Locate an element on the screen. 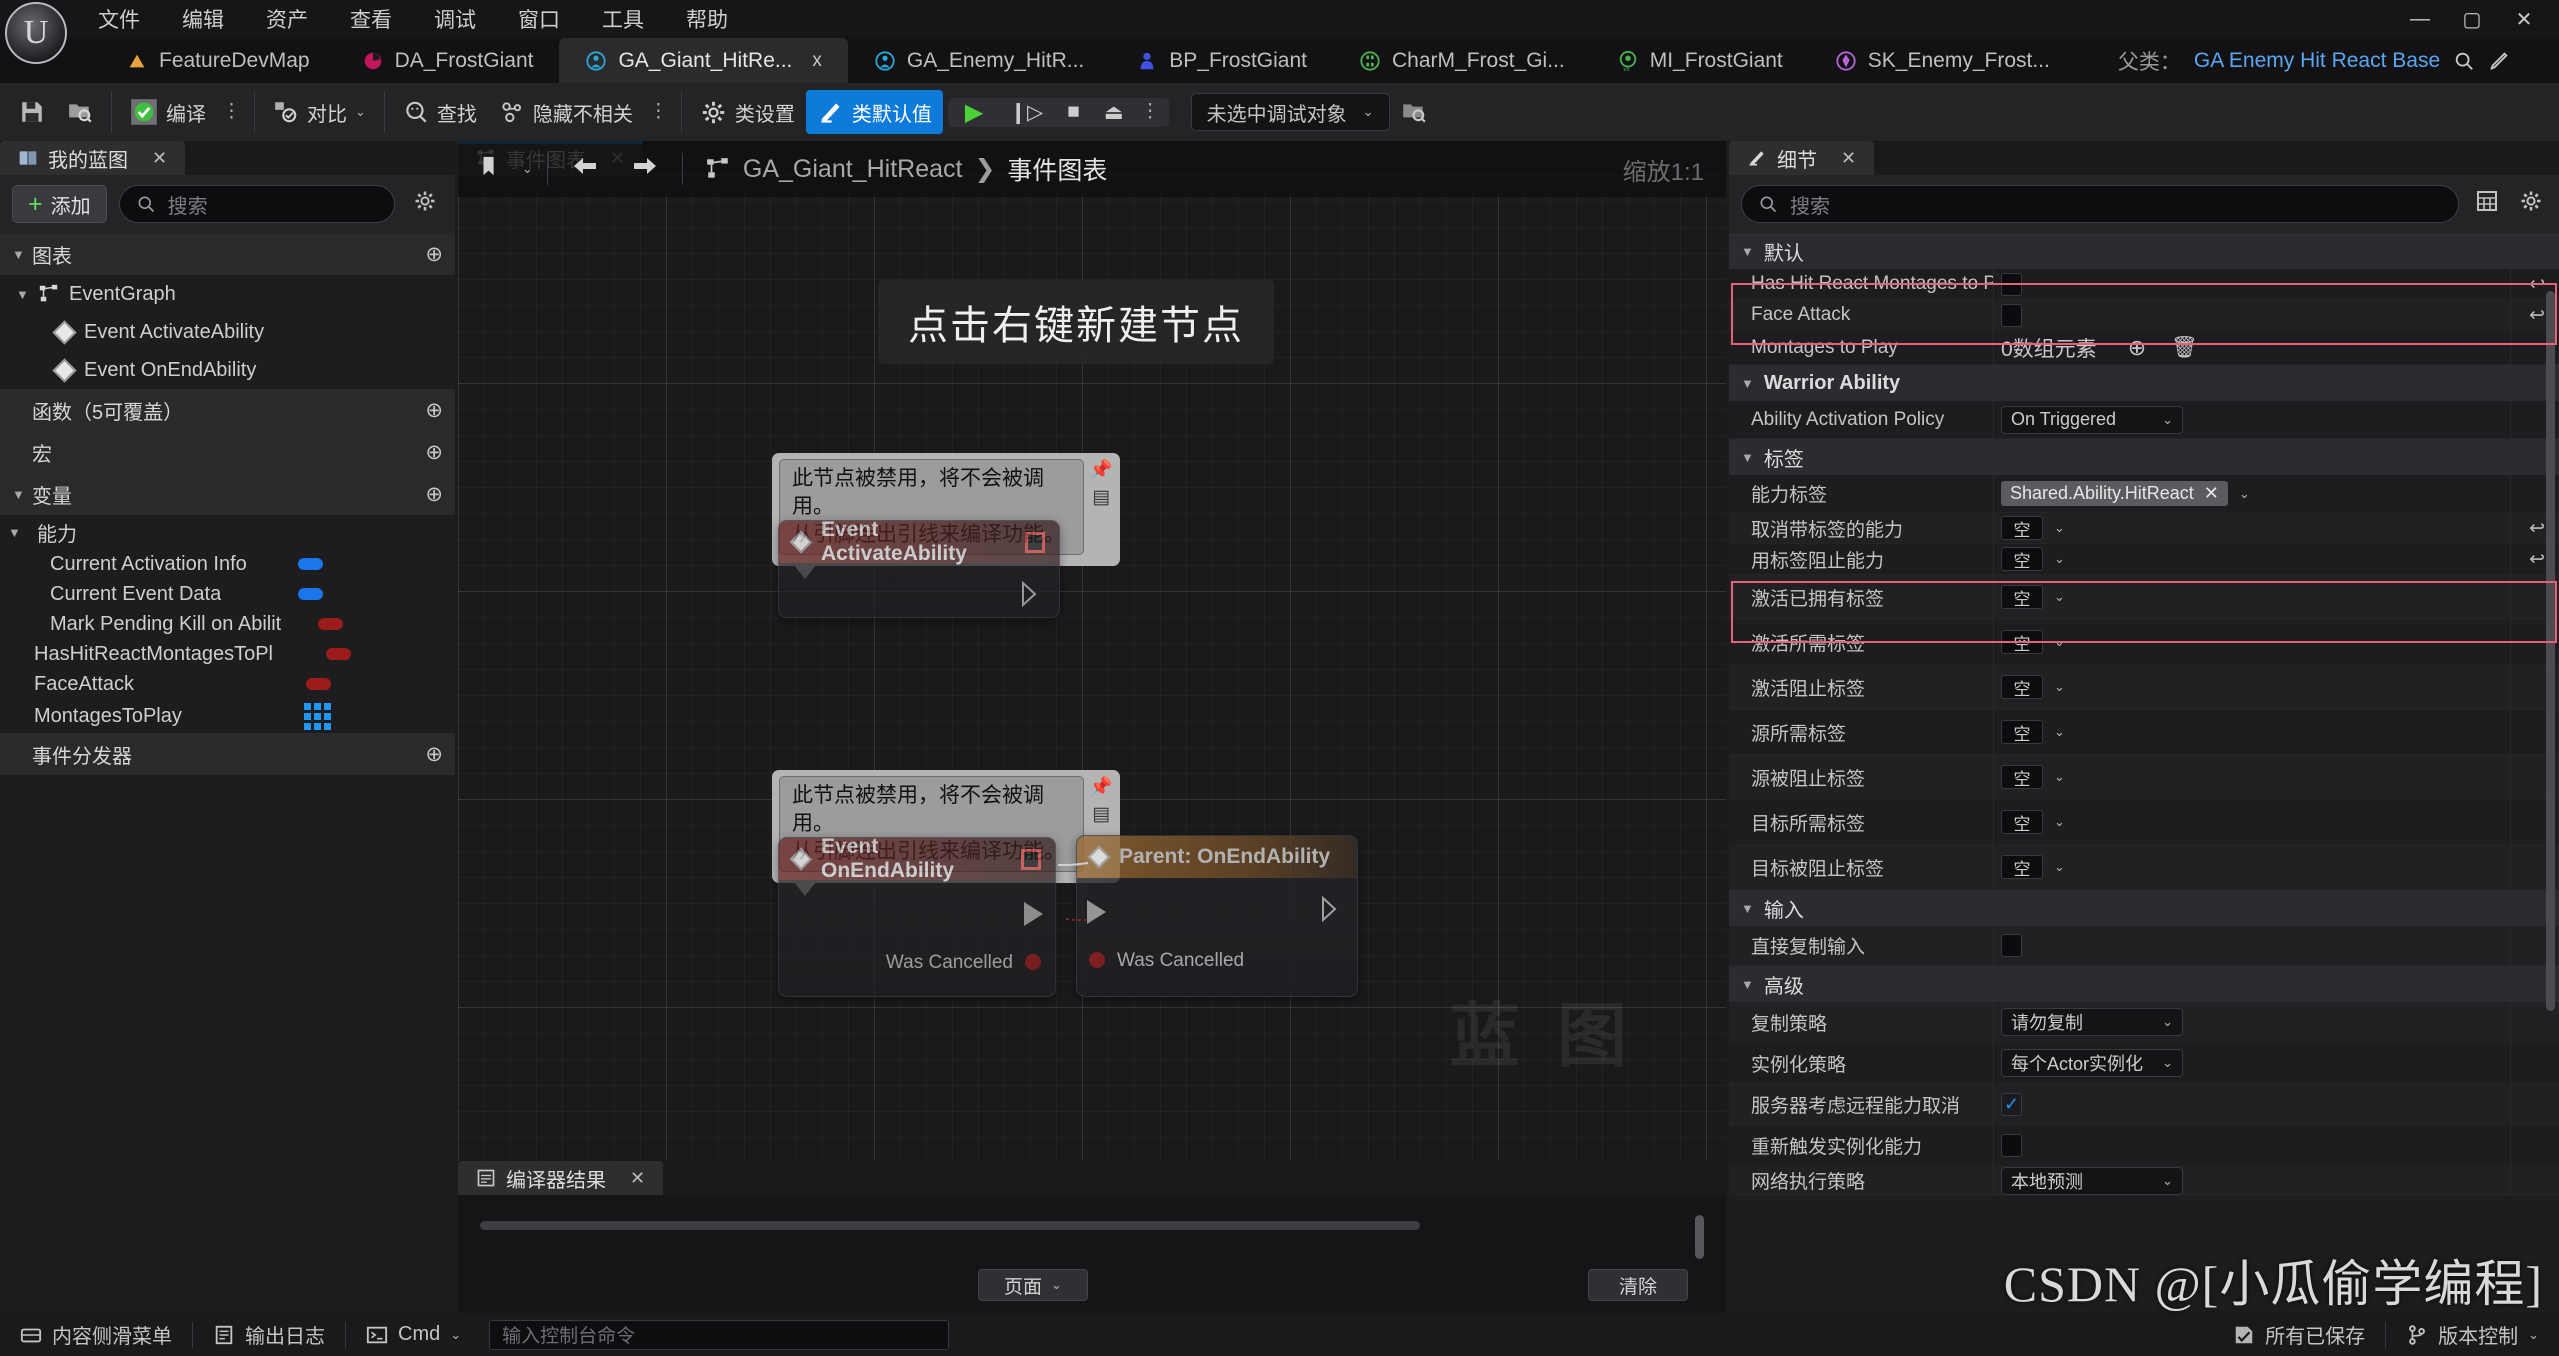  property-row-ability-activation-policy: Ability Activation Policy On Triggered ⌄ is located at coordinates (2144, 420).